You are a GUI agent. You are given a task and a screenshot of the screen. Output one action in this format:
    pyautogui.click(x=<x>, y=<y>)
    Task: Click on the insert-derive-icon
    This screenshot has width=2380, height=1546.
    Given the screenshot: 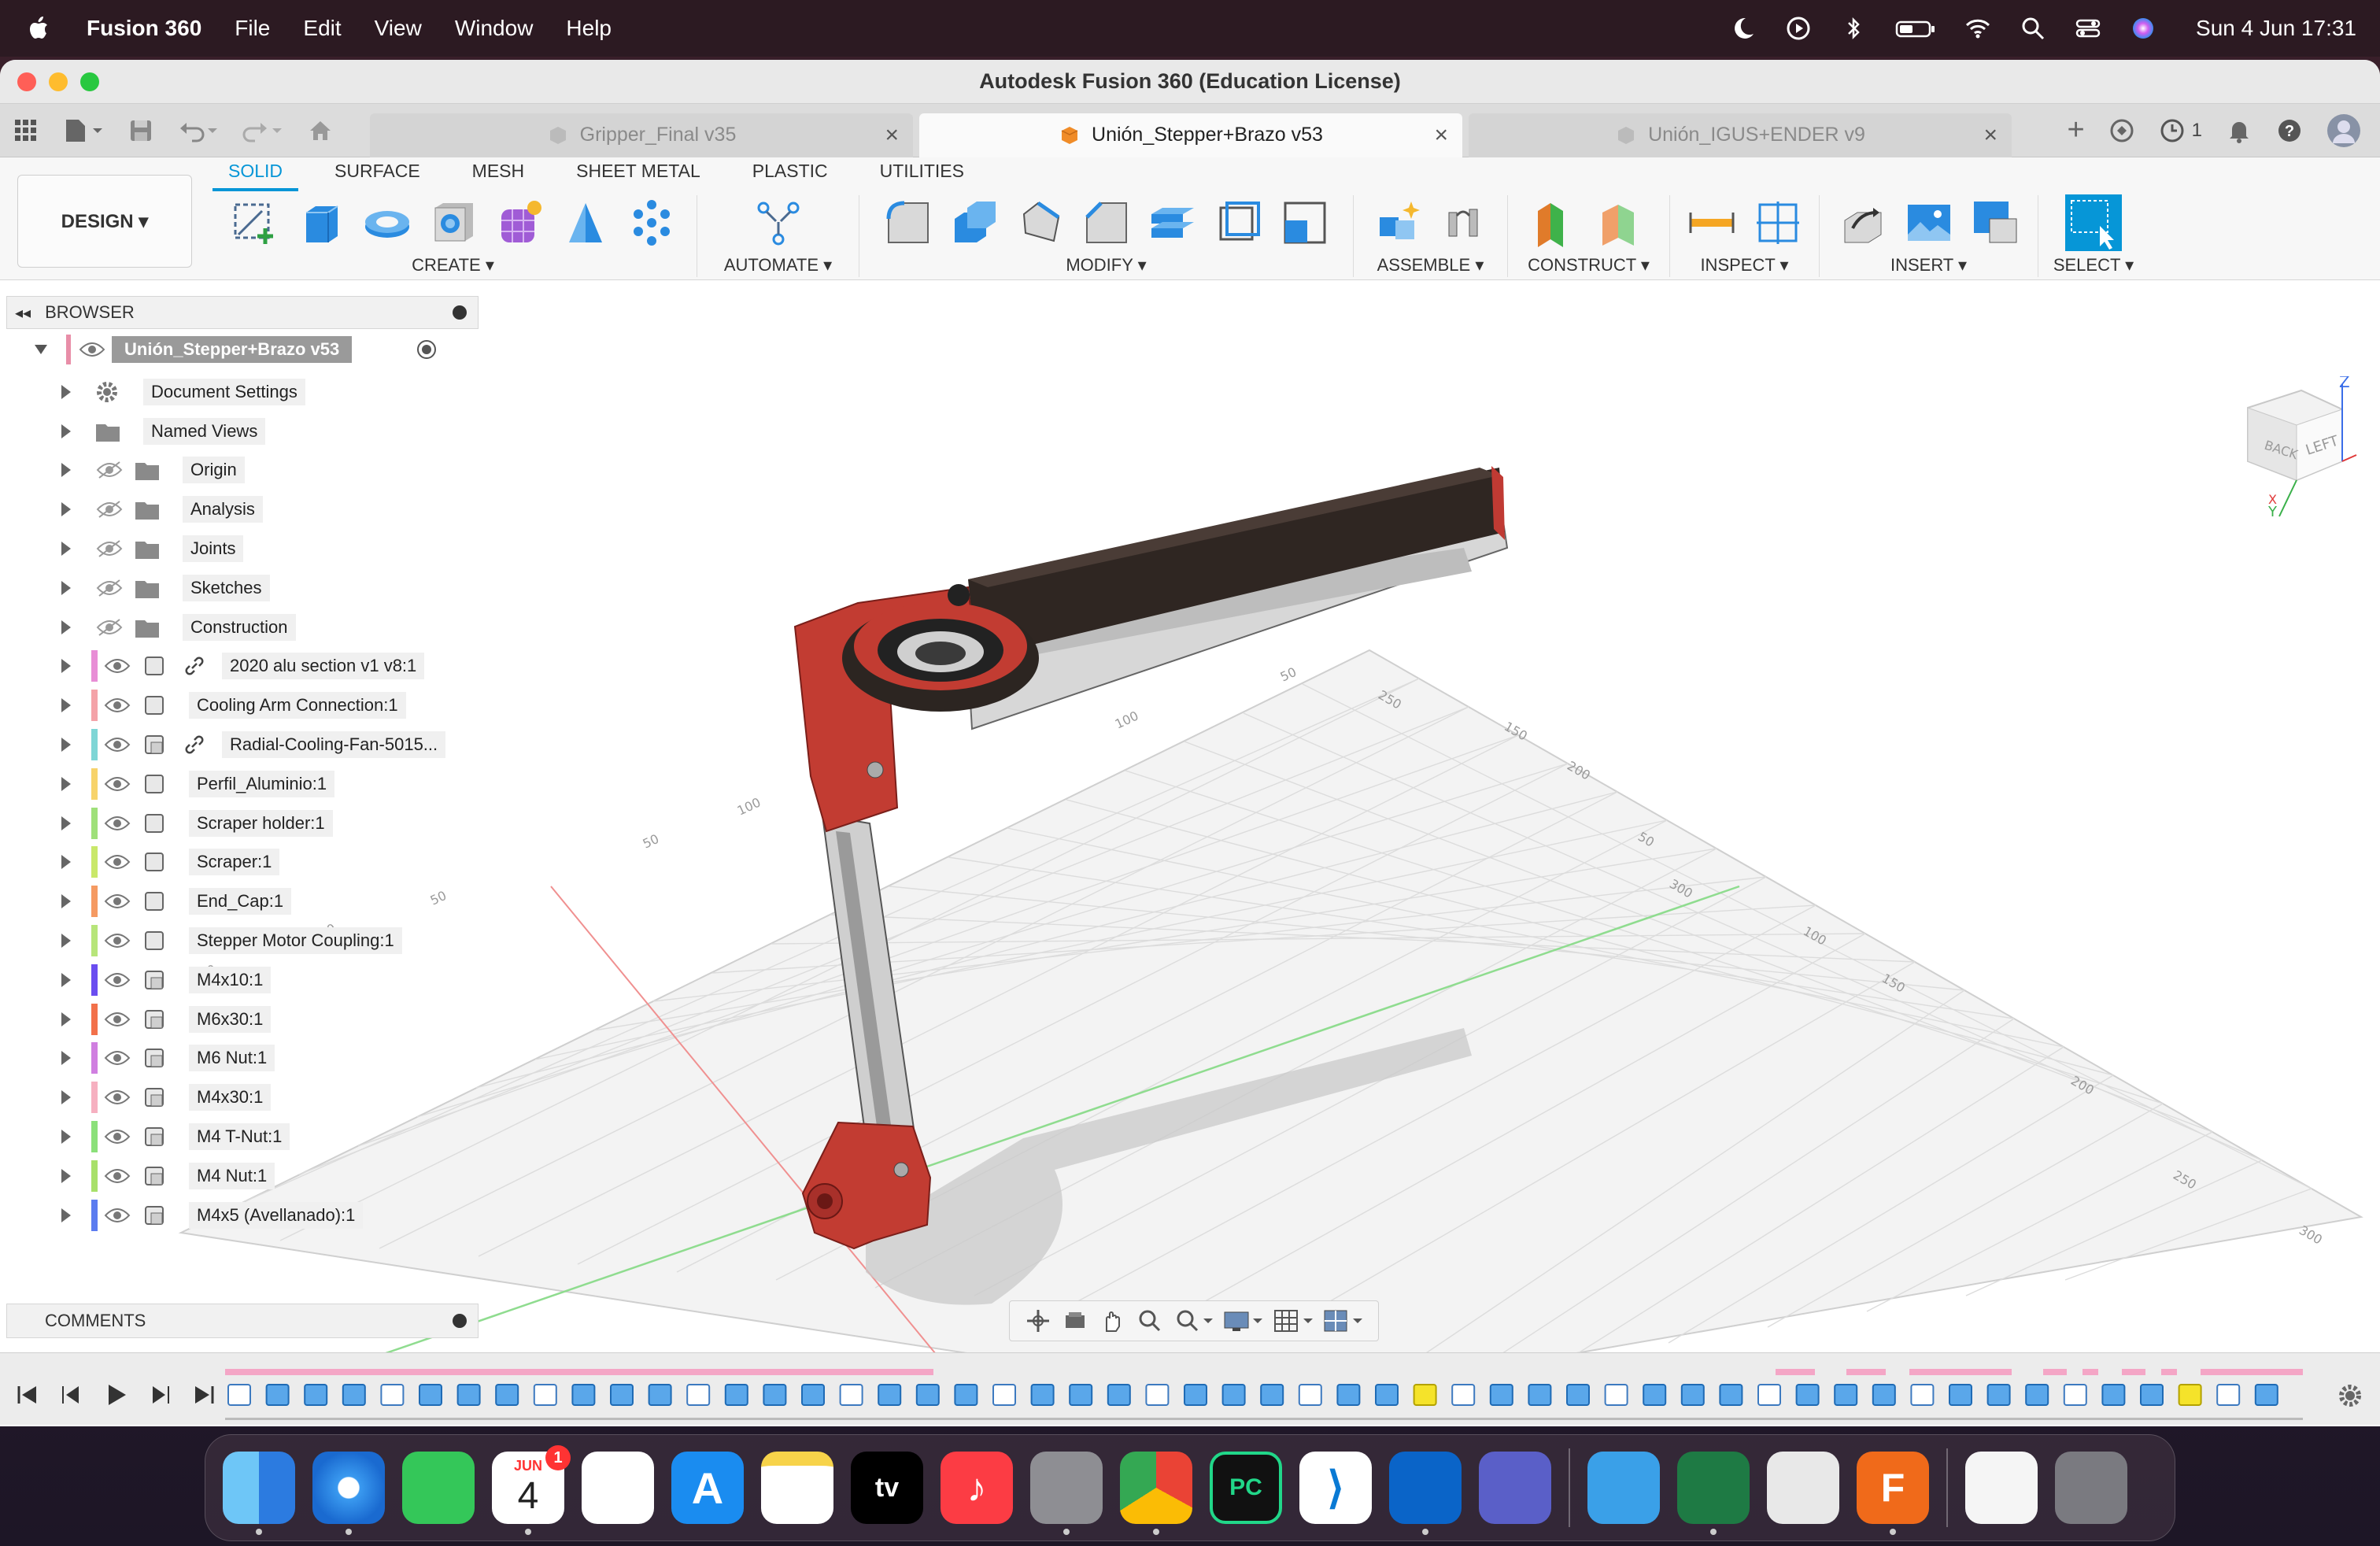 What is the action you would take?
    pyautogui.click(x=1863, y=223)
    